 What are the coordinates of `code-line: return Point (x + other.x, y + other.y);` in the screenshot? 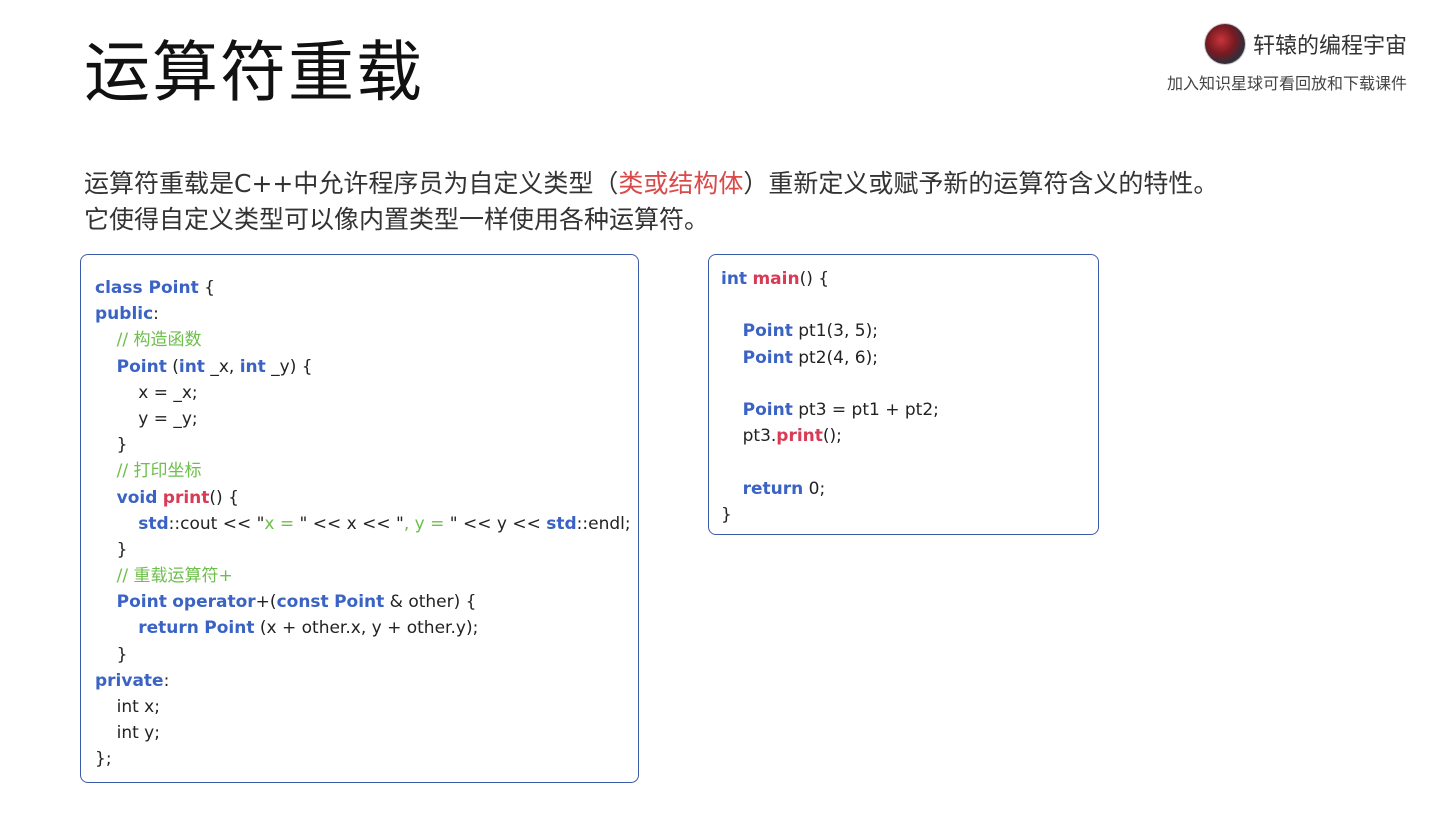 It's located at (366, 628).